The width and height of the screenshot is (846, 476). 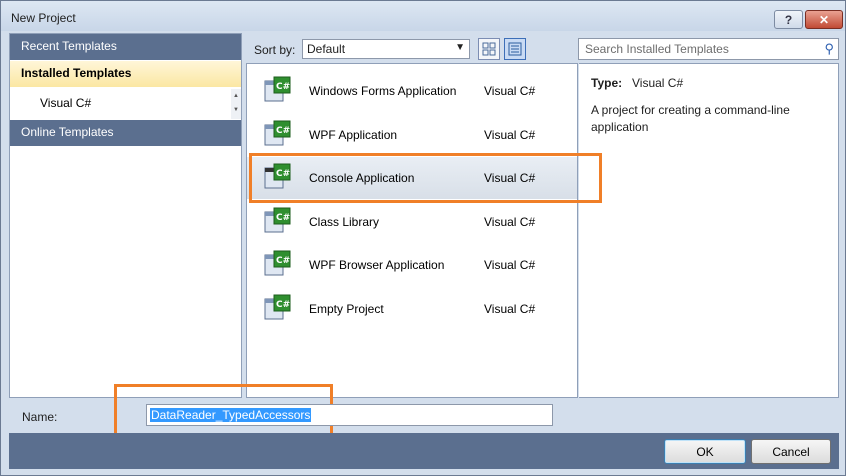 I want to click on close-button: ✕, so click(x=824, y=19).